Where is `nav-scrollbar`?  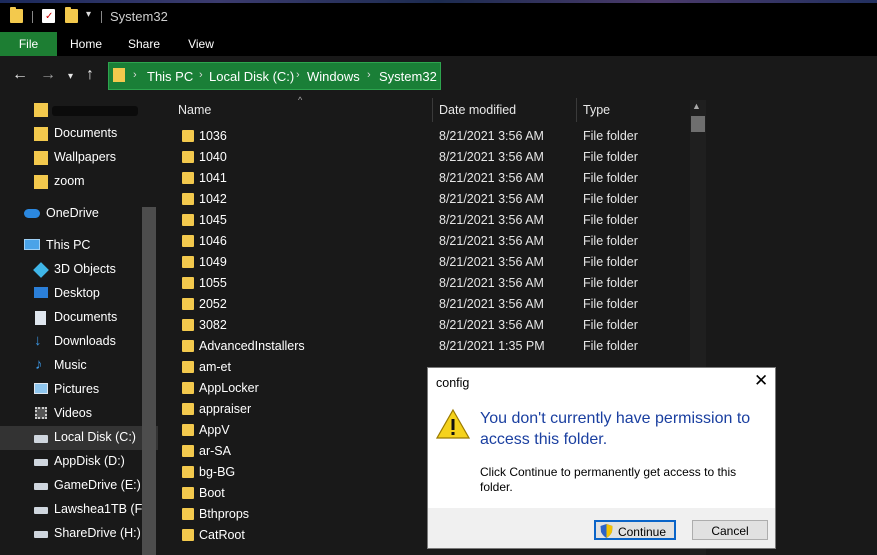 nav-scrollbar is located at coordinates (149, 381).